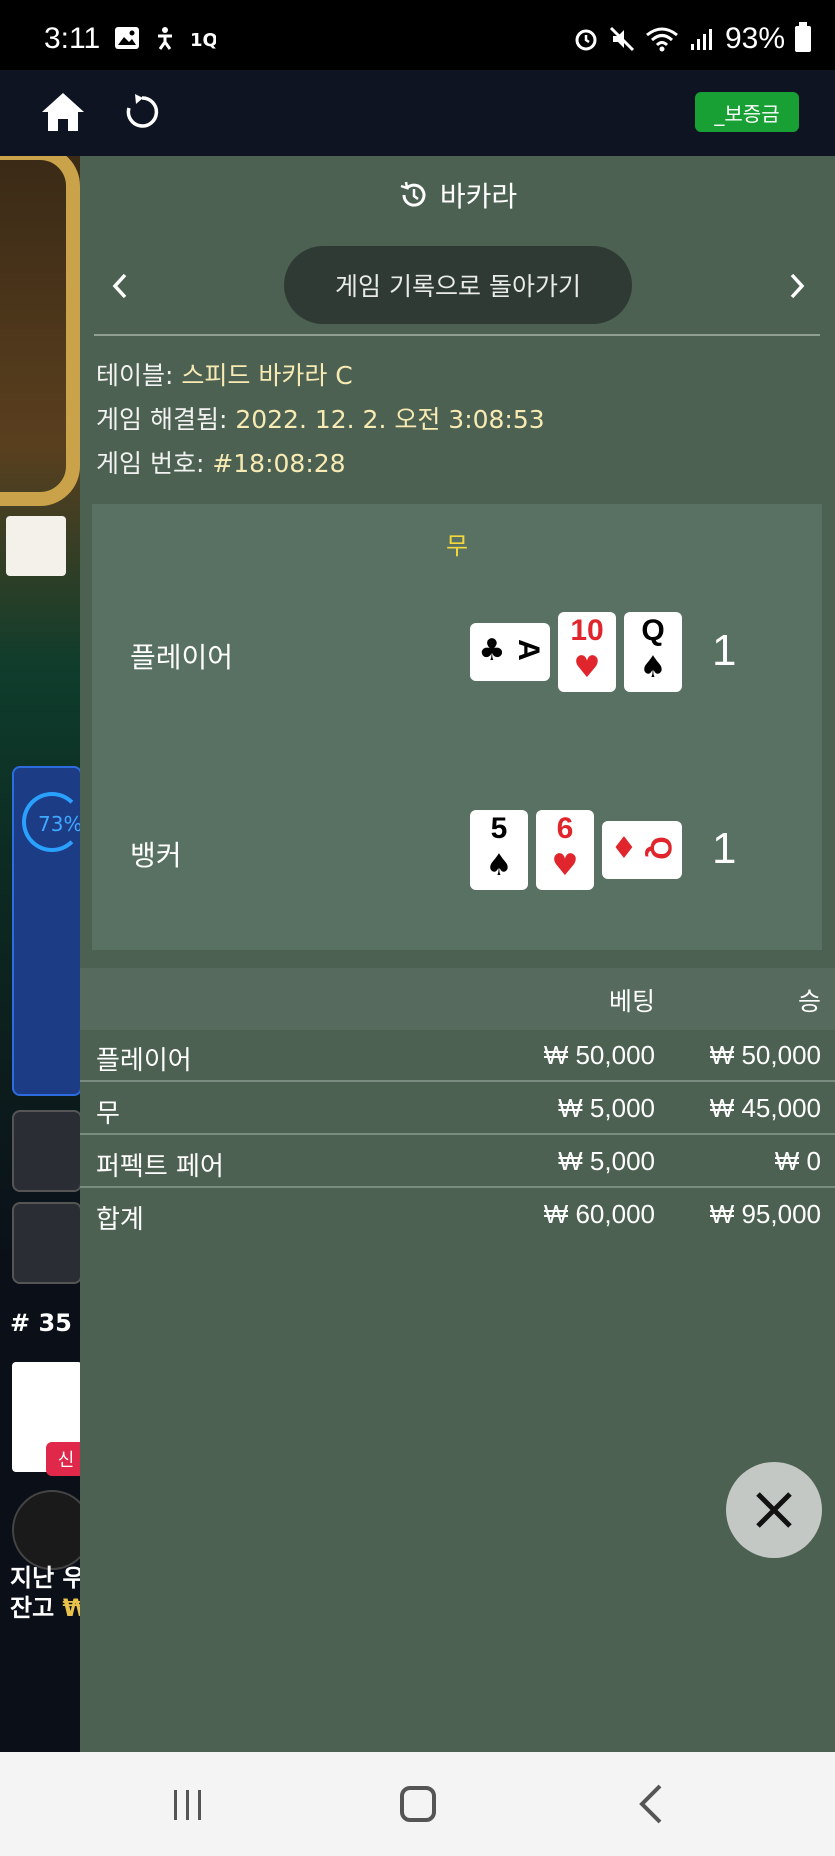 This screenshot has height=1856, width=835. What do you see at coordinates (50, 1608) in the screenshot?
I see `balance-label: 잔고 ₩` at bounding box center [50, 1608].